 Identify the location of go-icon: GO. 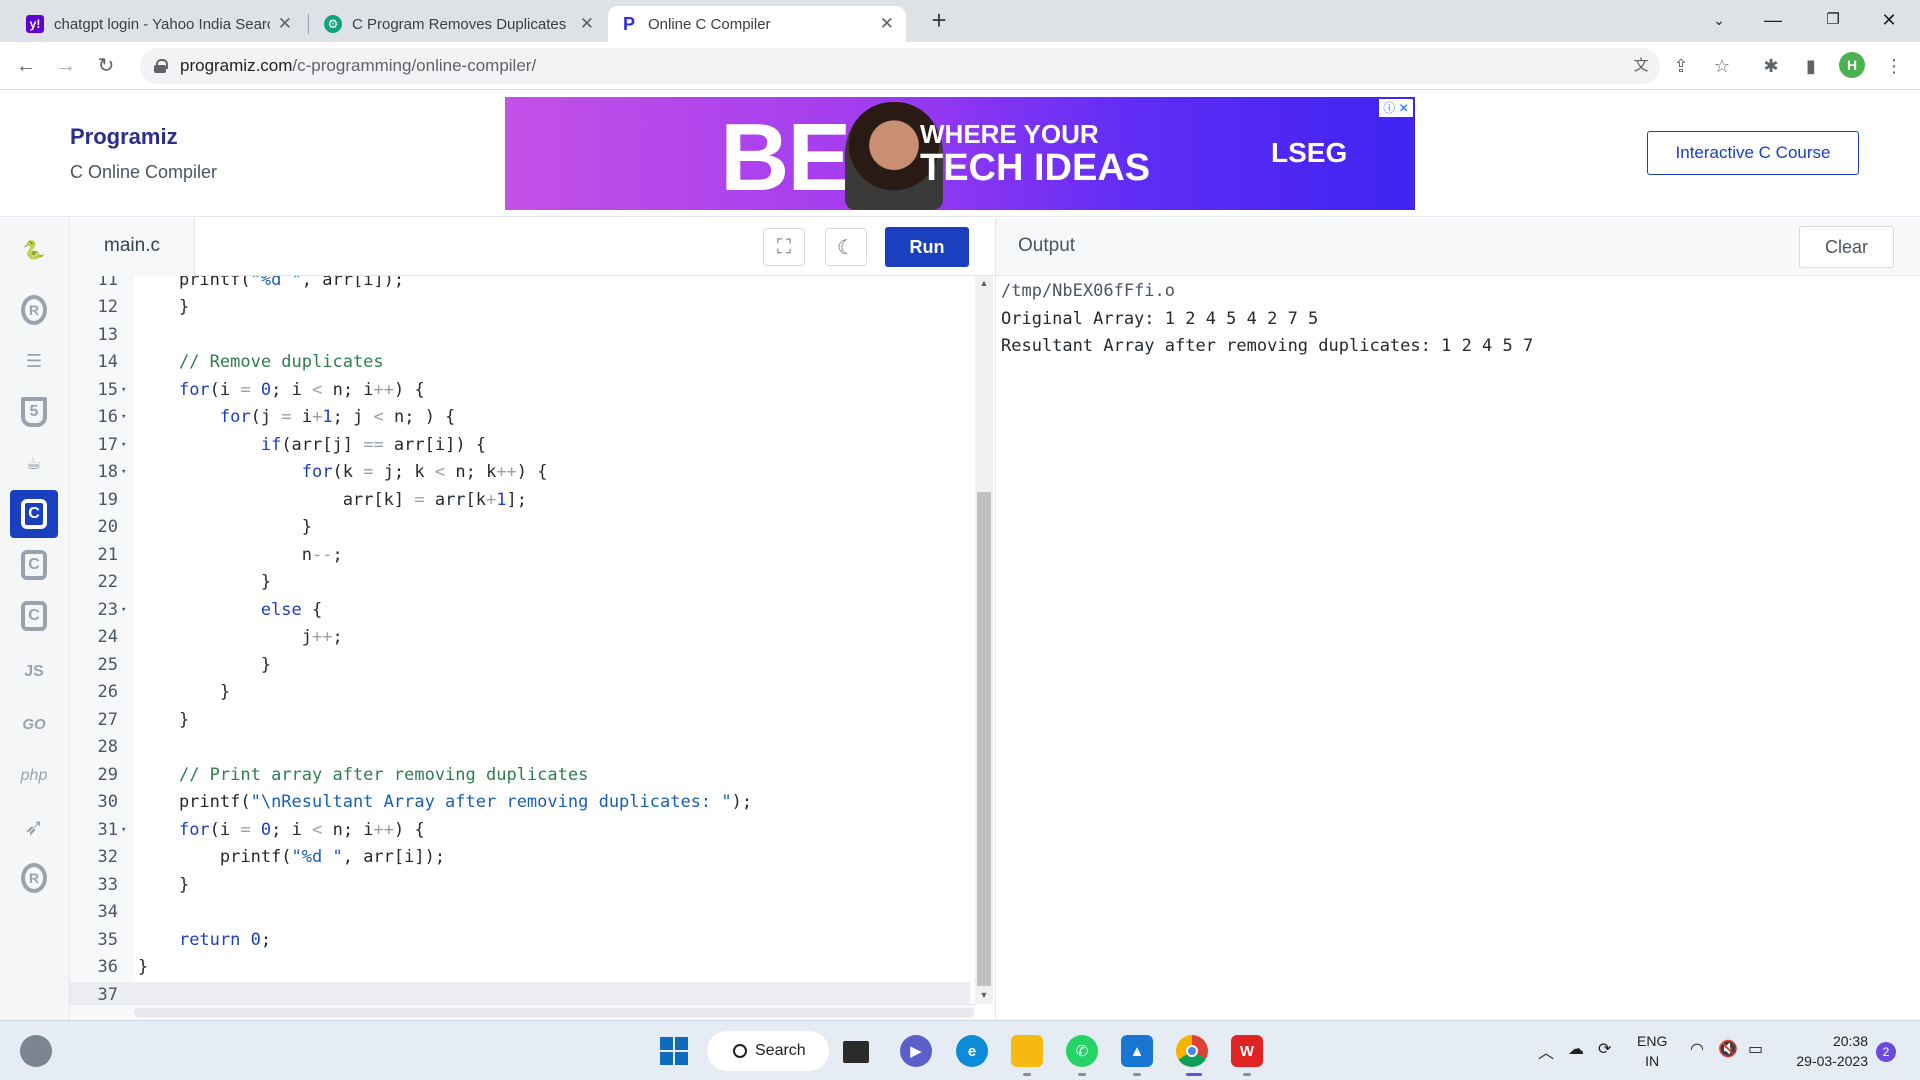
(34, 724).